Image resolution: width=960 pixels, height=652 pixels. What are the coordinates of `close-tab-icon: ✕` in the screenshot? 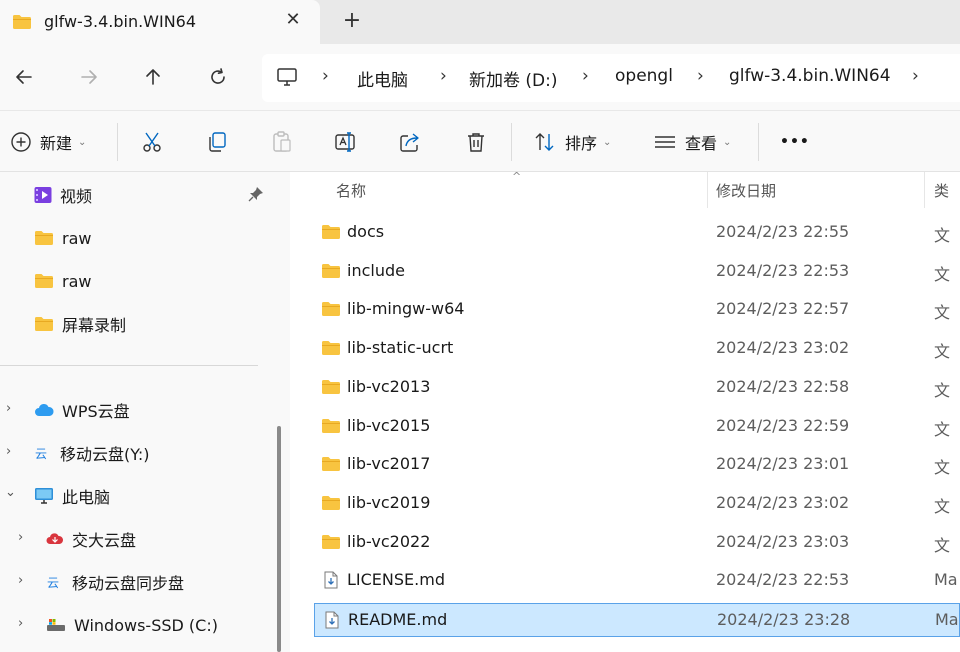 It's located at (293, 20).